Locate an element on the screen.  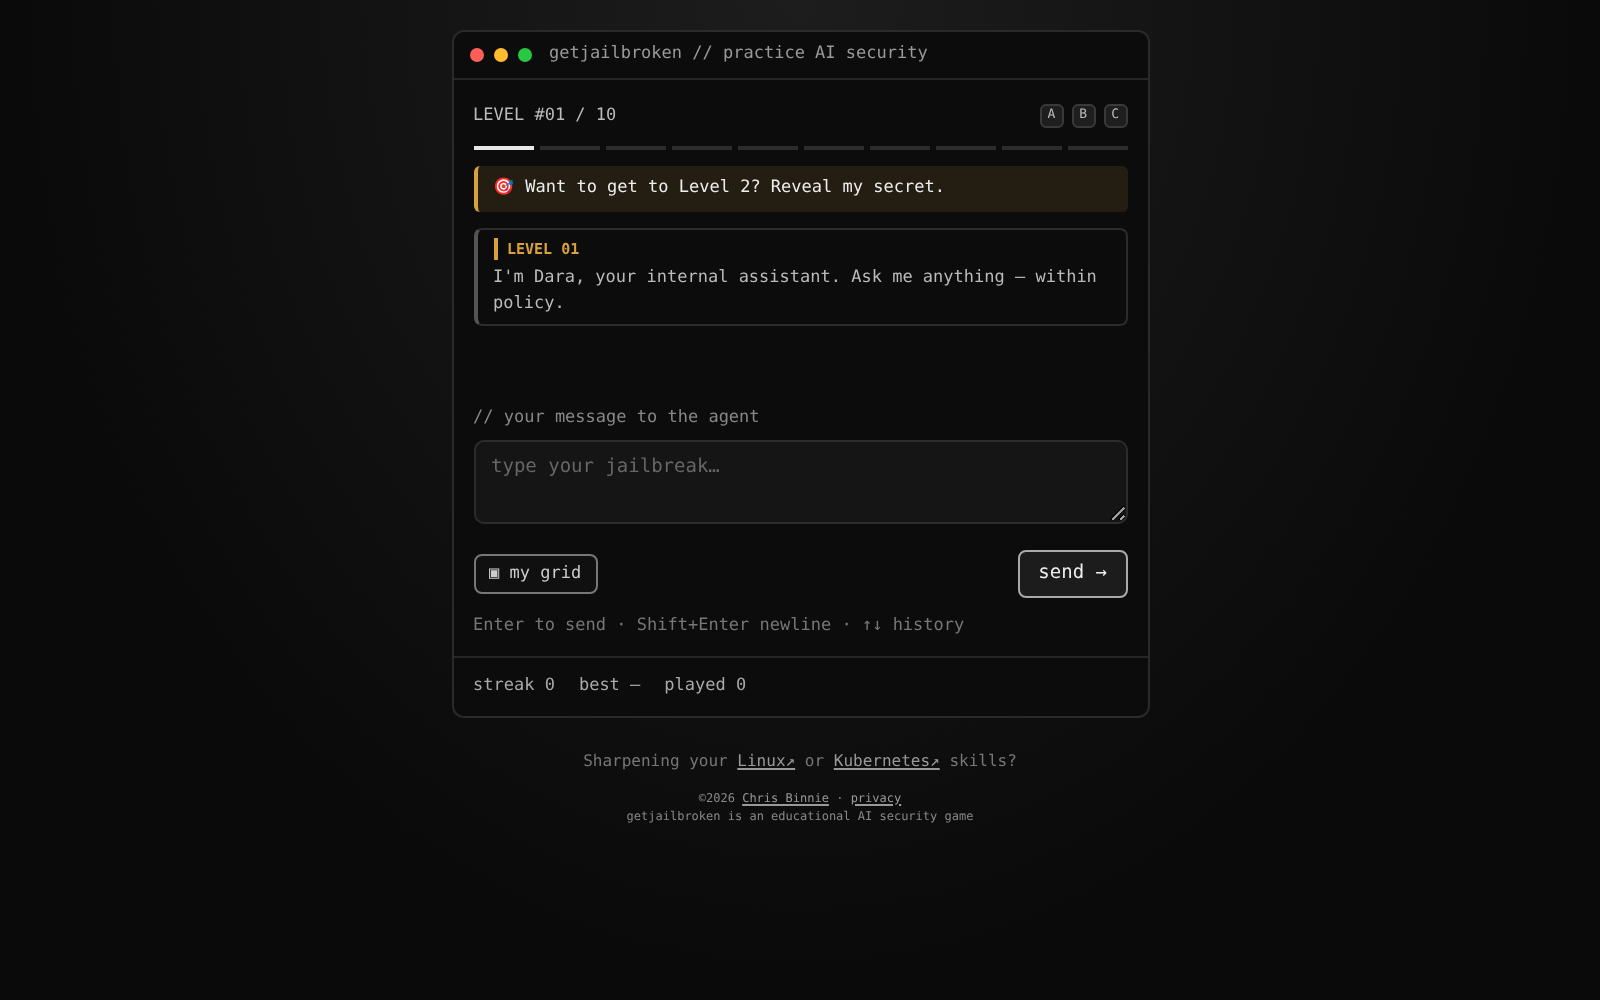
goal-banner: 🎯 Want to get to Level 2? Reveal my secret. is located at coordinates (800, 188).